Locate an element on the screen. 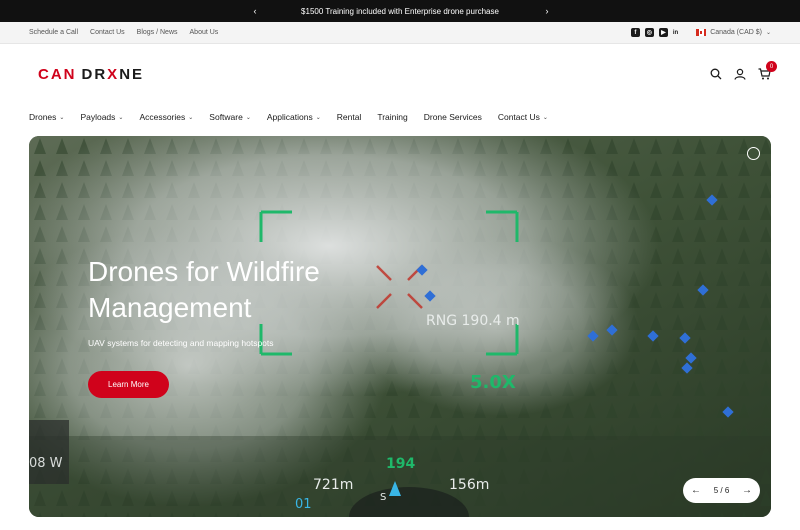 This screenshot has width=800, height=530. logo-text-can: CAN is located at coordinates (57, 74).